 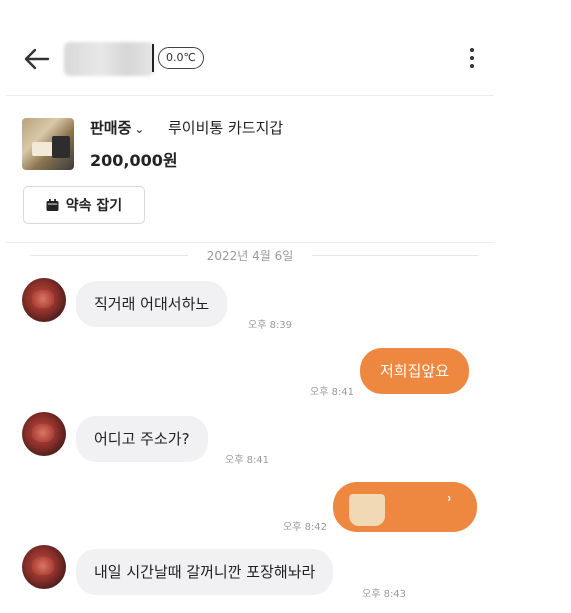 I want to click on vertical-dots-icon, so click(x=472, y=58).